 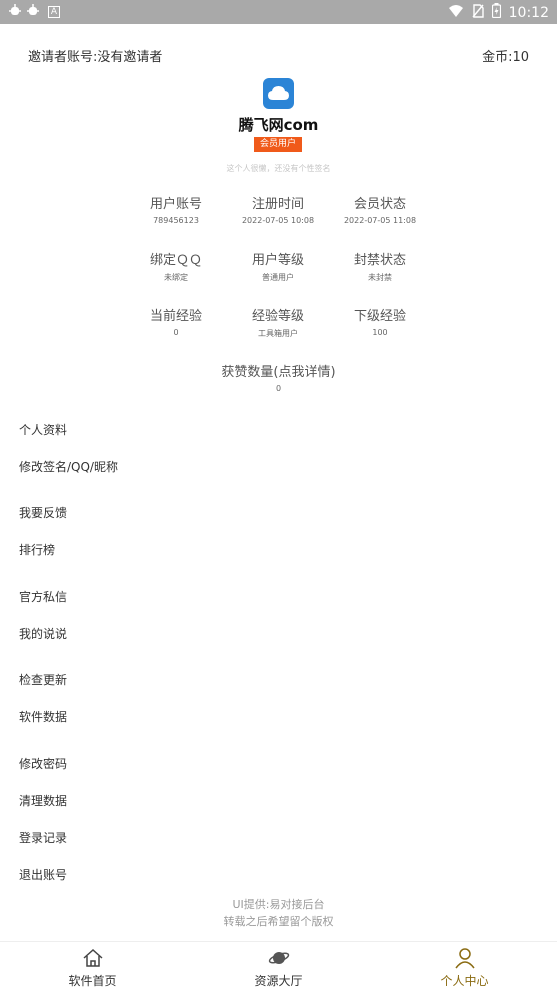 I want to click on tab-resource-hall: 资源大厅, so click(x=278, y=967).